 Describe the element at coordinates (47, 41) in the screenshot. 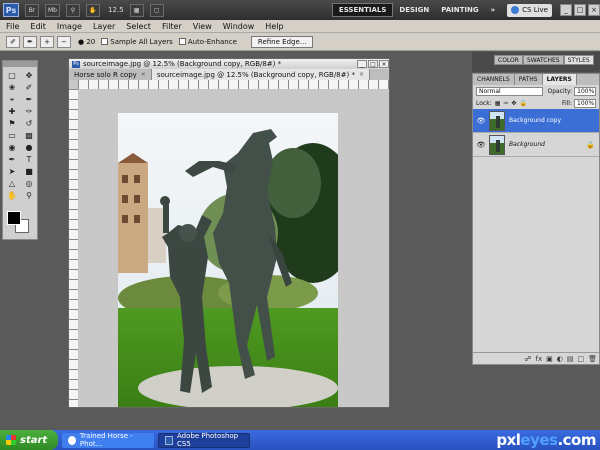

I see `add-to-selection-icon: +` at that location.